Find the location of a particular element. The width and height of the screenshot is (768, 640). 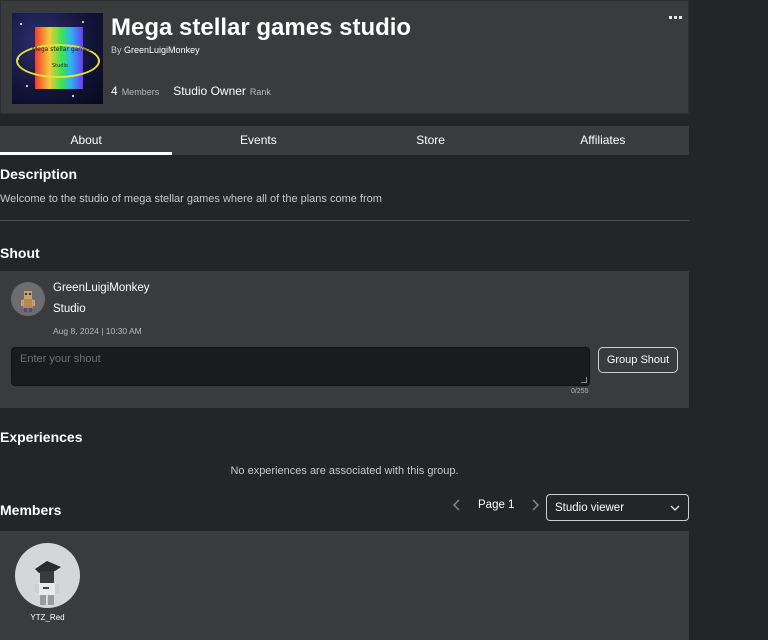

logo-text: Mega stellar games is located at coordinates (61, 49).